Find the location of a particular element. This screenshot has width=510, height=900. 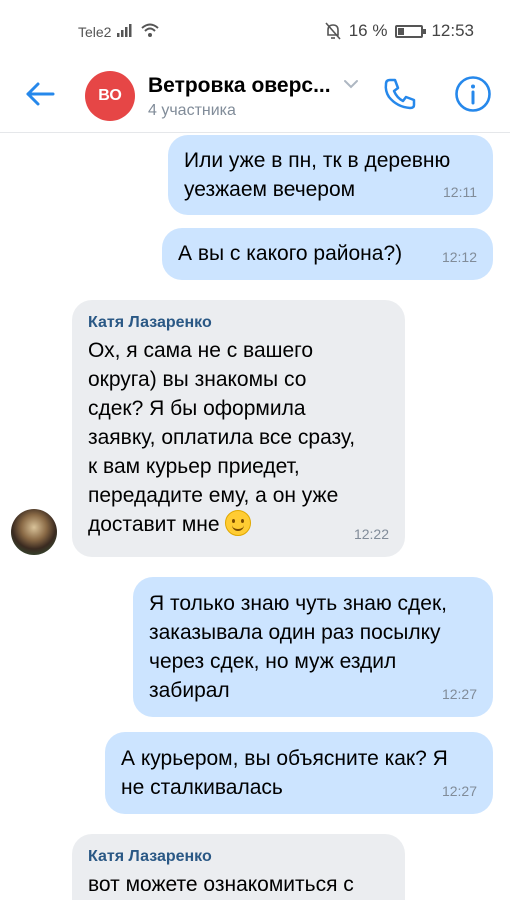

clock: 12:53 is located at coordinates (452, 30).